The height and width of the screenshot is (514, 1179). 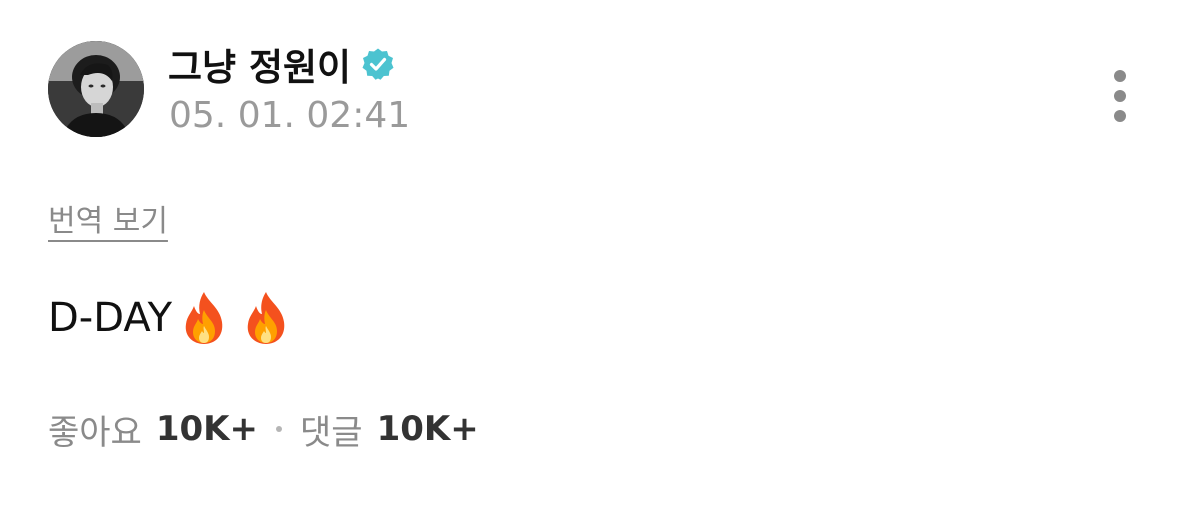 I want to click on likes-stat: 좋아요 10K+, so click(x=153, y=429).